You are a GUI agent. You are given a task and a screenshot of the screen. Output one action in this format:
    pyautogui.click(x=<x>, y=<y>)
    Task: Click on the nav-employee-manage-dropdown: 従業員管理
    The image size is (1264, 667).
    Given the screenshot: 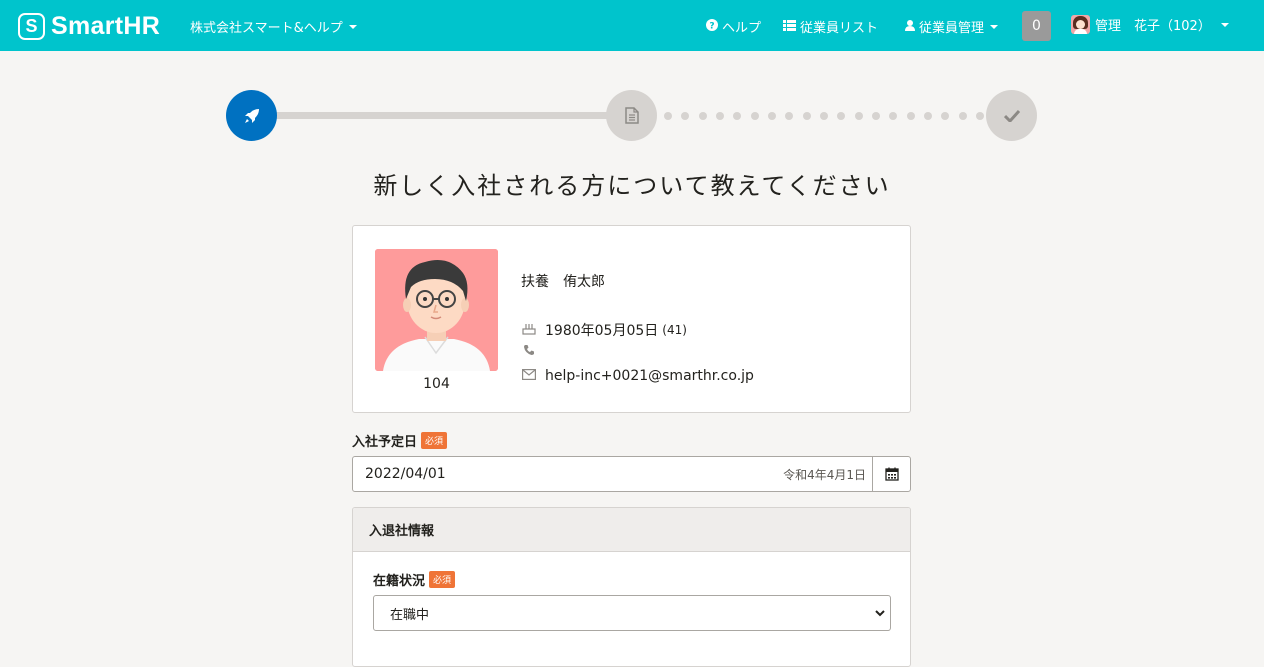 What is the action you would take?
    pyautogui.click(x=952, y=26)
    